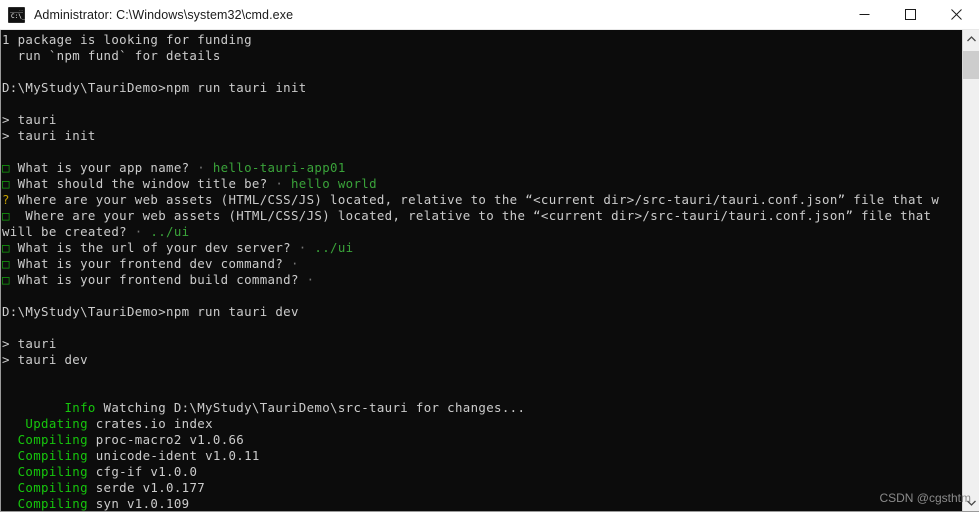  What do you see at coordinates (971, 502) in the screenshot?
I see `scroll-down-button` at bounding box center [971, 502].